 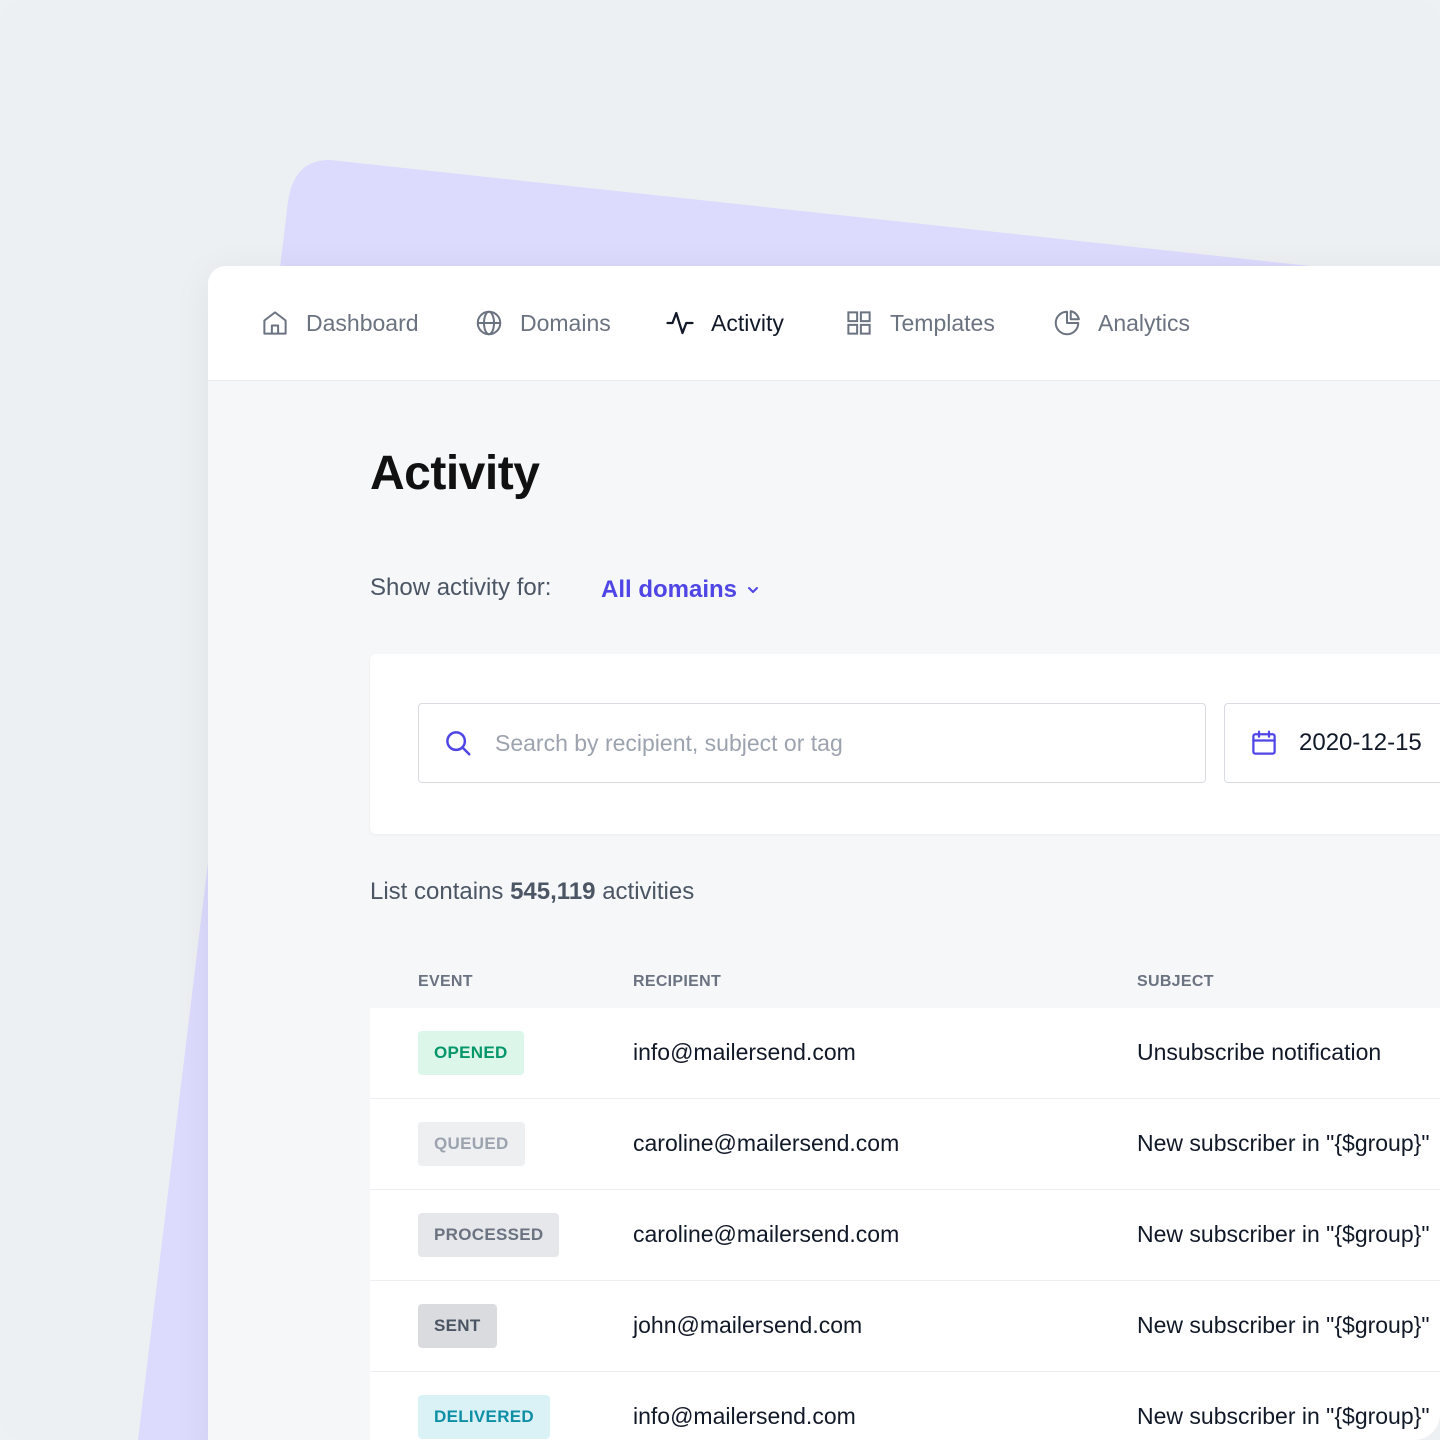 What do you see at coordinates (437, 891) in the screenshot?
I see `count-prefix: List contains` at bounding box center [437, 891].